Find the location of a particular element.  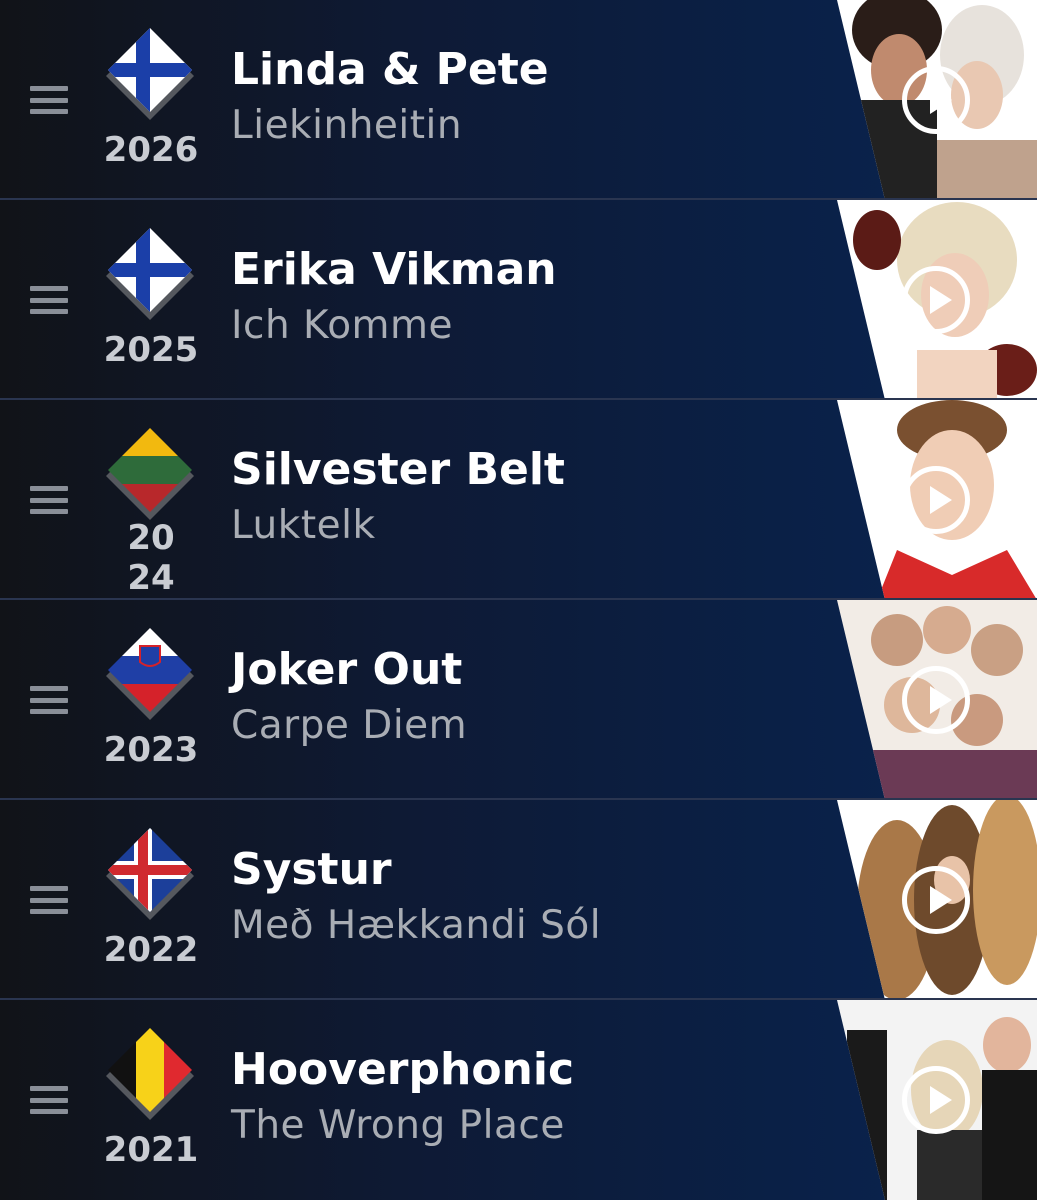

artist-name: Joker Out is located at coordinates (347, 669).